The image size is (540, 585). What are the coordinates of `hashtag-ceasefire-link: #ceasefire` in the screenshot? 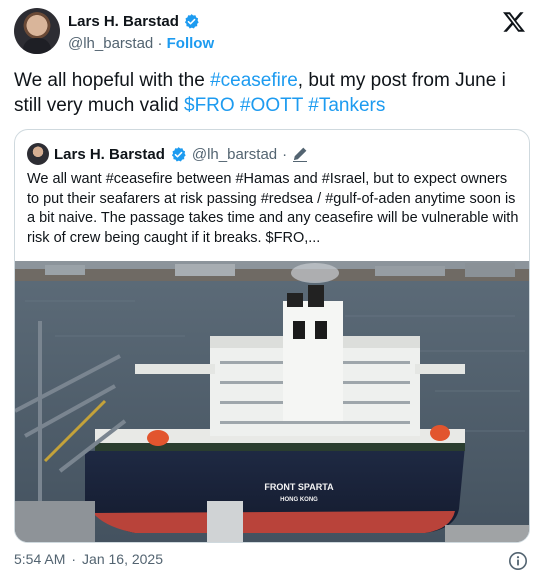 It's located at (254, 80).